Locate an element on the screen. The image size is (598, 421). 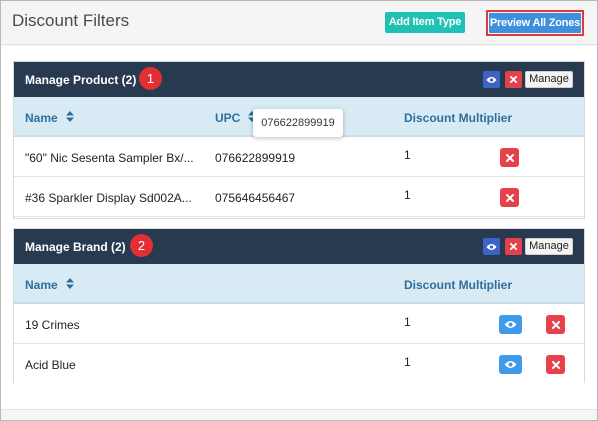
manage-products-button: Manage is located at coordinates (549, 79).